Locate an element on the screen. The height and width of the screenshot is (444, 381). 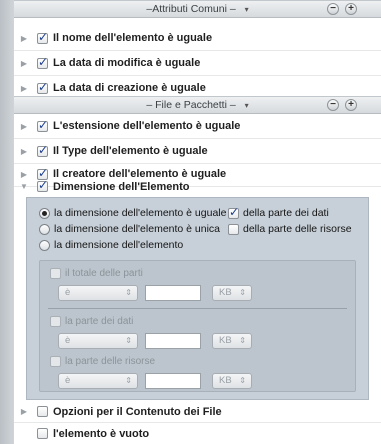
group-resources: la parte delle risorse is located at coordinates (102, 361).